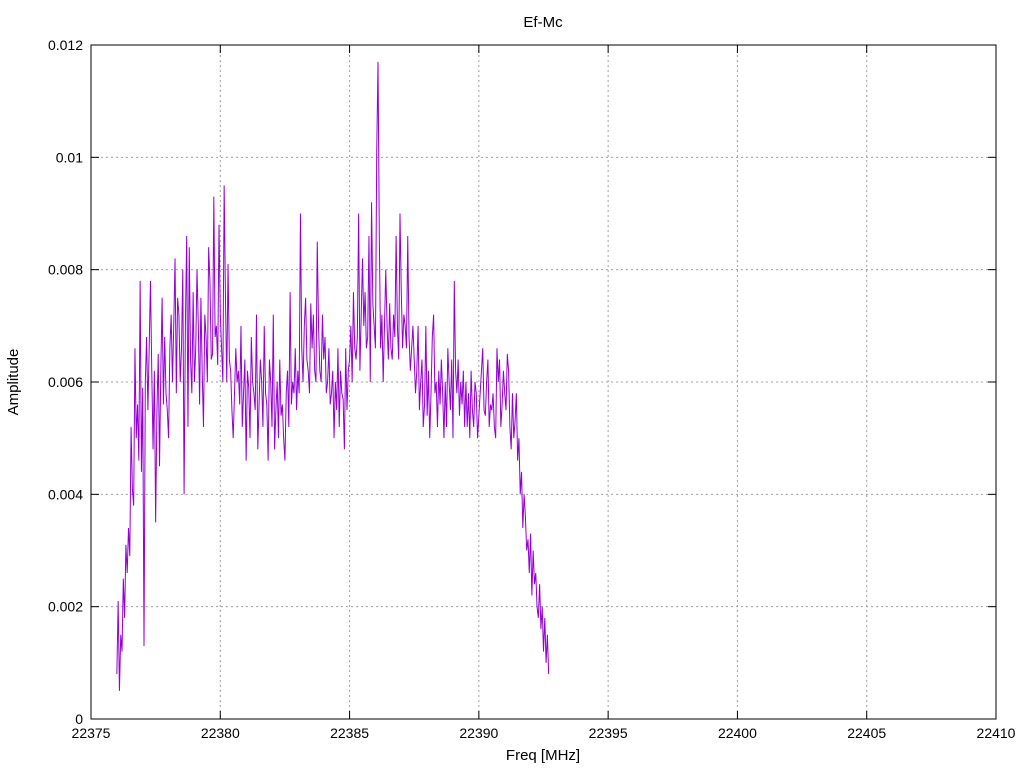 Image resolution: width=1024 pixels, height=768 pixels. I want to click on x-axis-title: Freq [MHz], so click(543, 755).